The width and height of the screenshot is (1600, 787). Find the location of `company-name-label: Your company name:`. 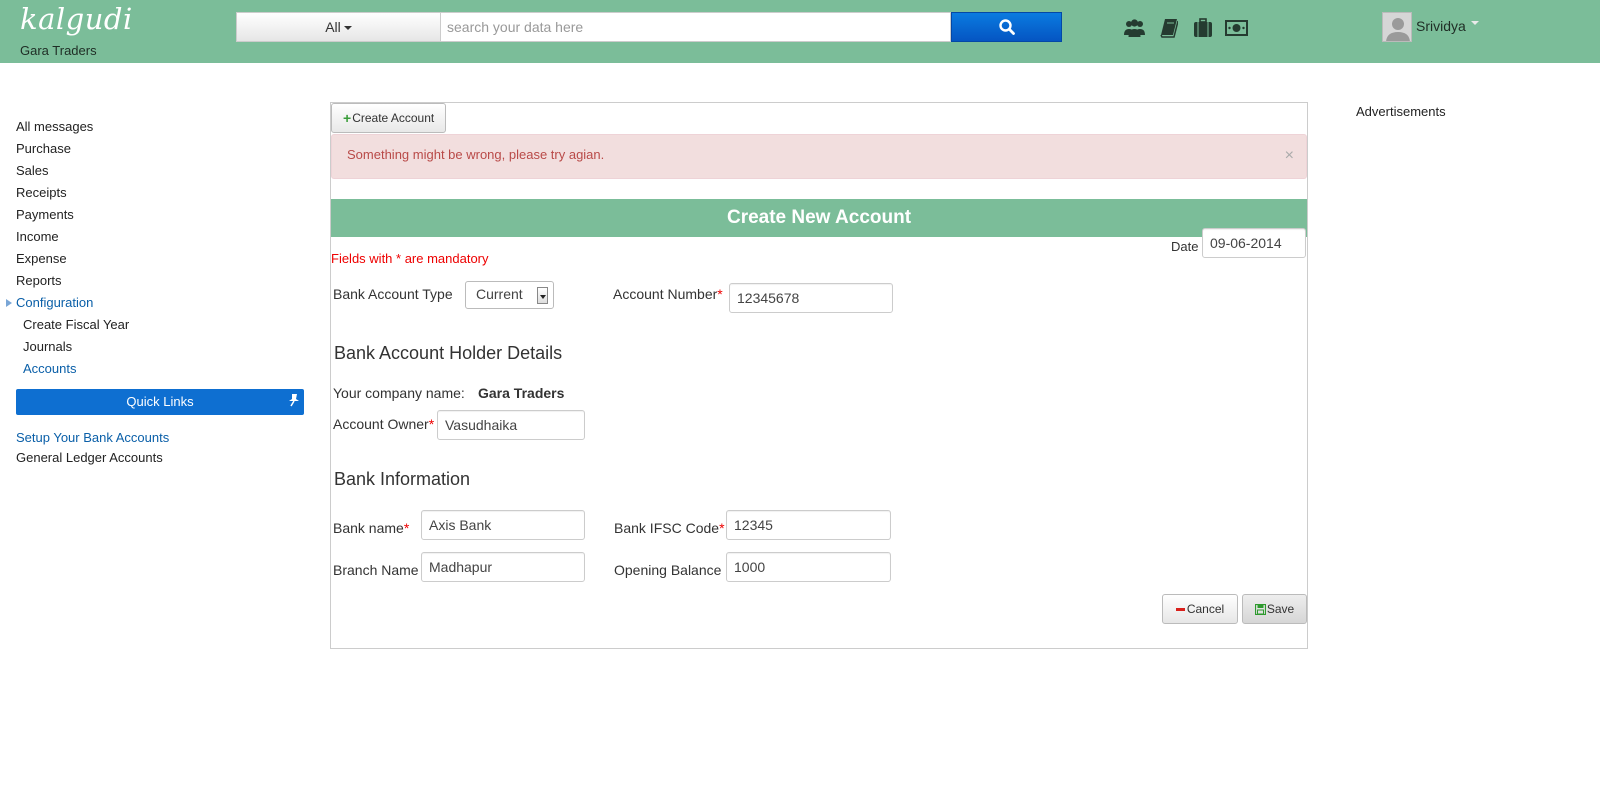

company-name-label: Your company name: is located at coordinates (399, 393).